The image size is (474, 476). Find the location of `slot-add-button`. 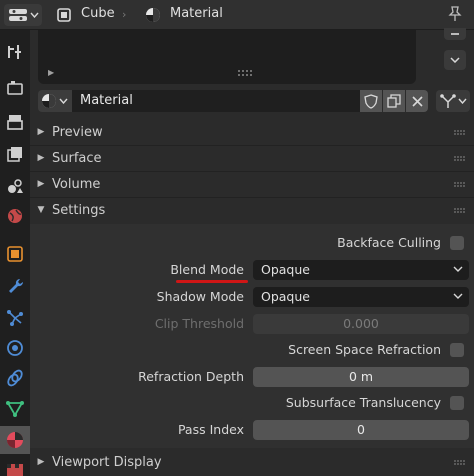

slot-add-button is located at coordinates (455, 34).